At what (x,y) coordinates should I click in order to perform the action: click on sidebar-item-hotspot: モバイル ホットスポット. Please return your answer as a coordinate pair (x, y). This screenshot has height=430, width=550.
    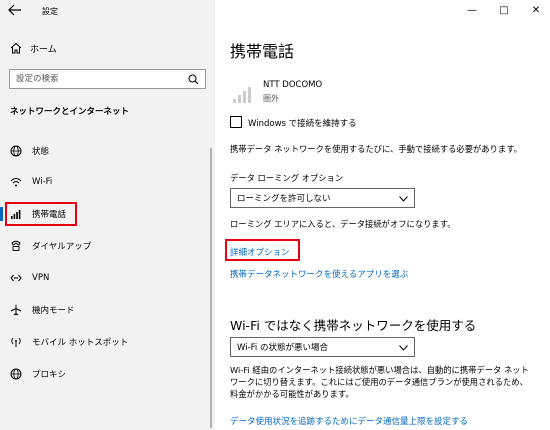
    Looking at the image, I should click on (107, 342).